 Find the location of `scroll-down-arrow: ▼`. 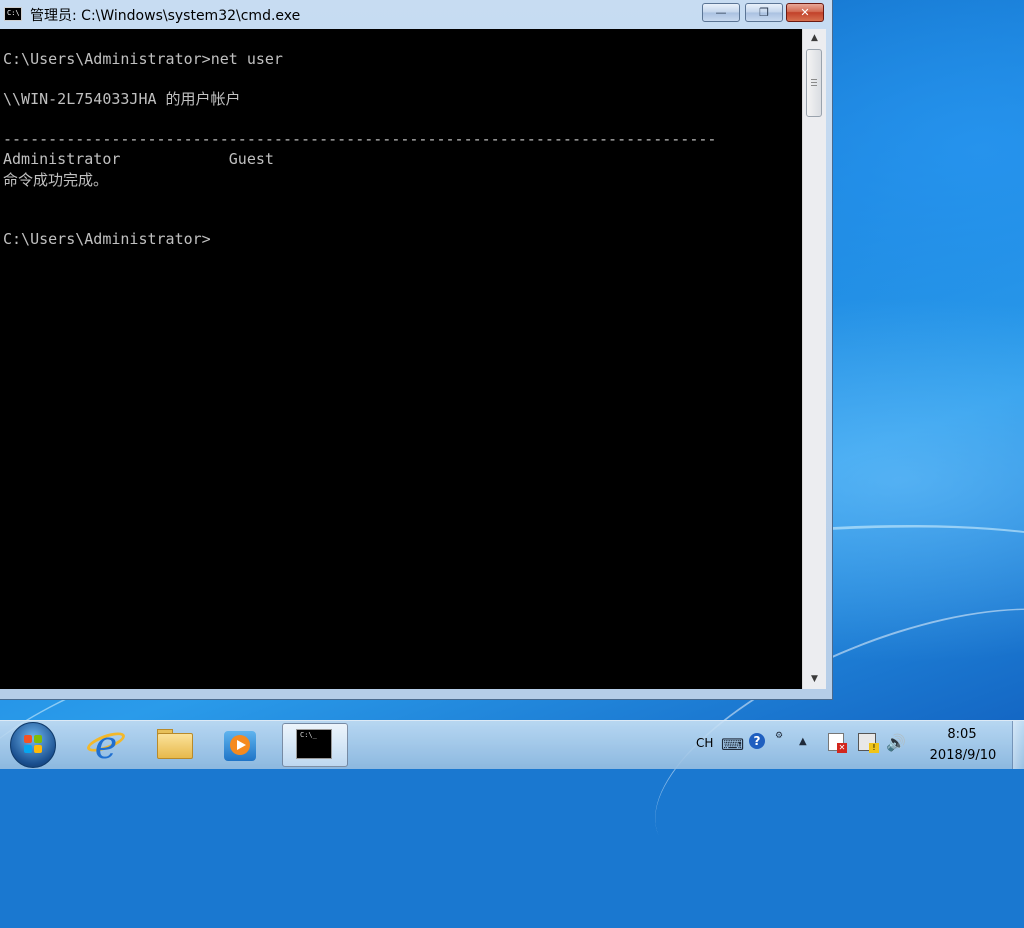

scroll-down-arrow: ▼ is located at coordinates (814, 679).